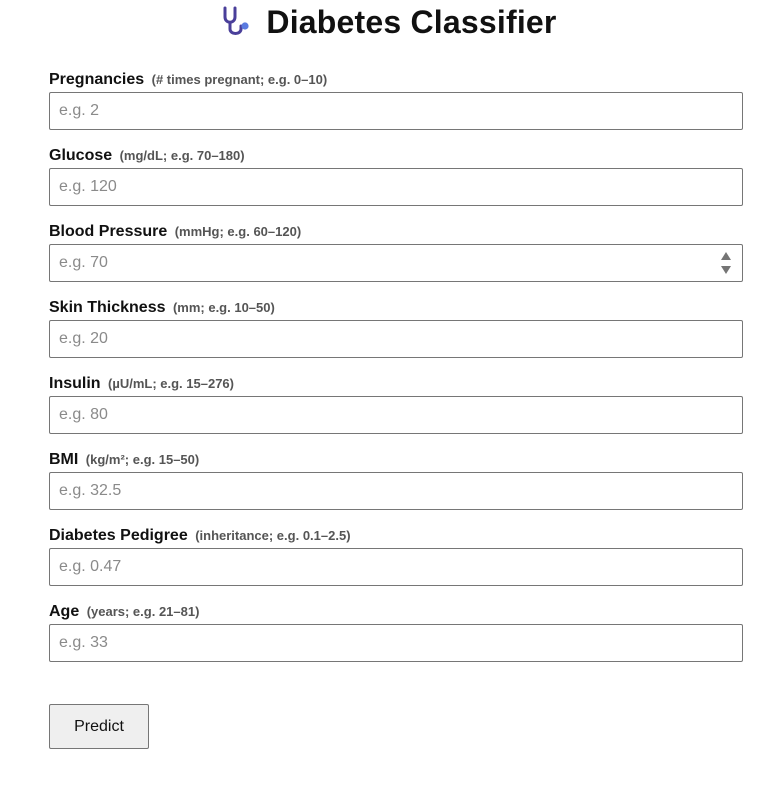 The image size is (775, 788). What do you see at coordinates (726, 256) in the screenshot?
I see `spin-up-icon` at bounding box center [726, 256].